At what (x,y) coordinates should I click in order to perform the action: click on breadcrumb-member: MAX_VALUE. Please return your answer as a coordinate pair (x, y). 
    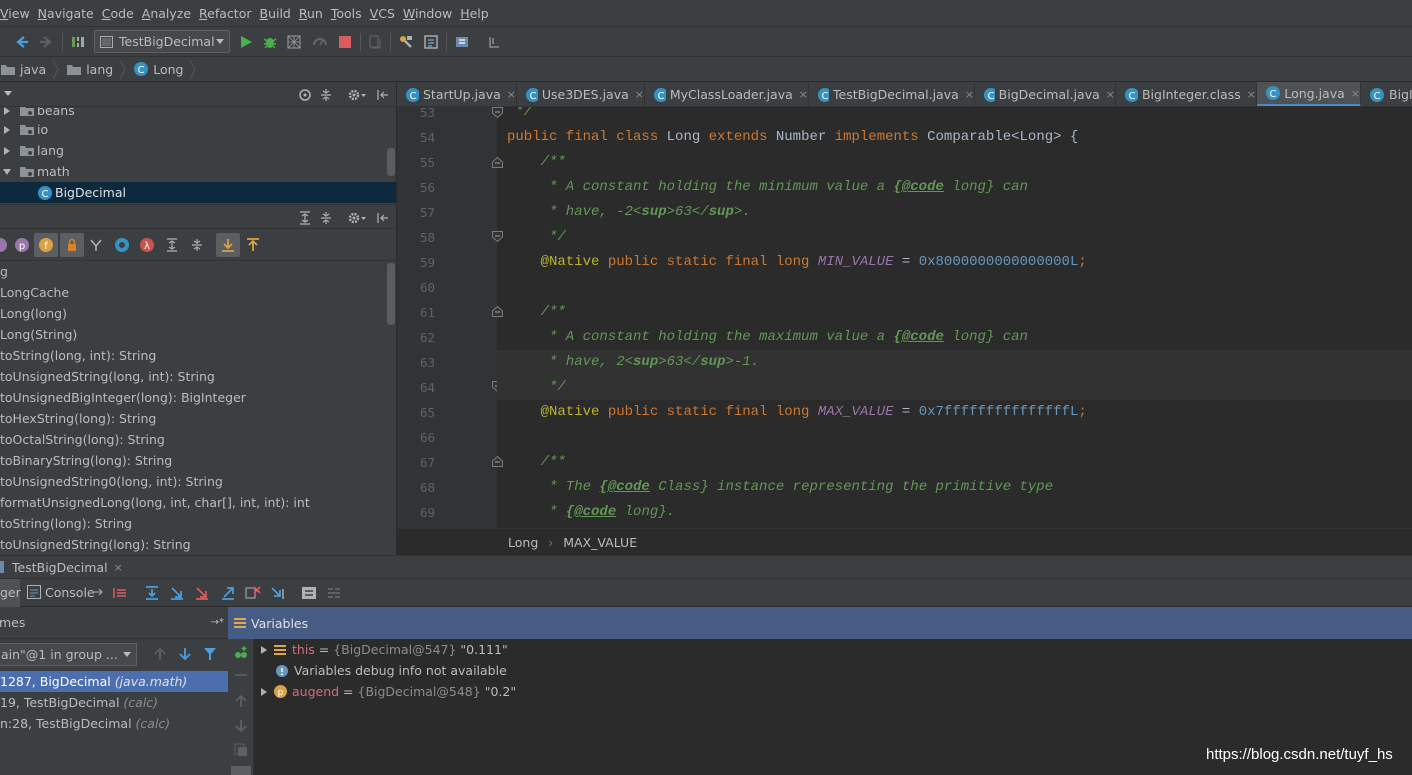
    Looking at the image, I should click on (600, 542).